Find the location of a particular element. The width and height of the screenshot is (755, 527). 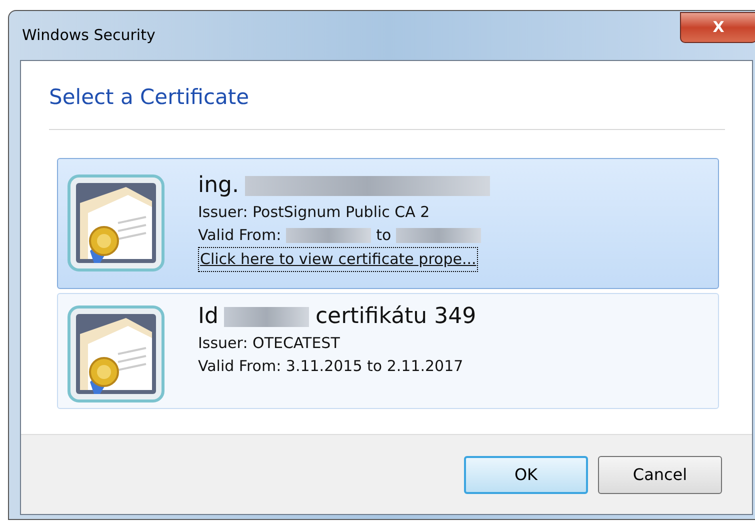

dialog-heading: Select a Certificate is located at coordinates (149, 97).